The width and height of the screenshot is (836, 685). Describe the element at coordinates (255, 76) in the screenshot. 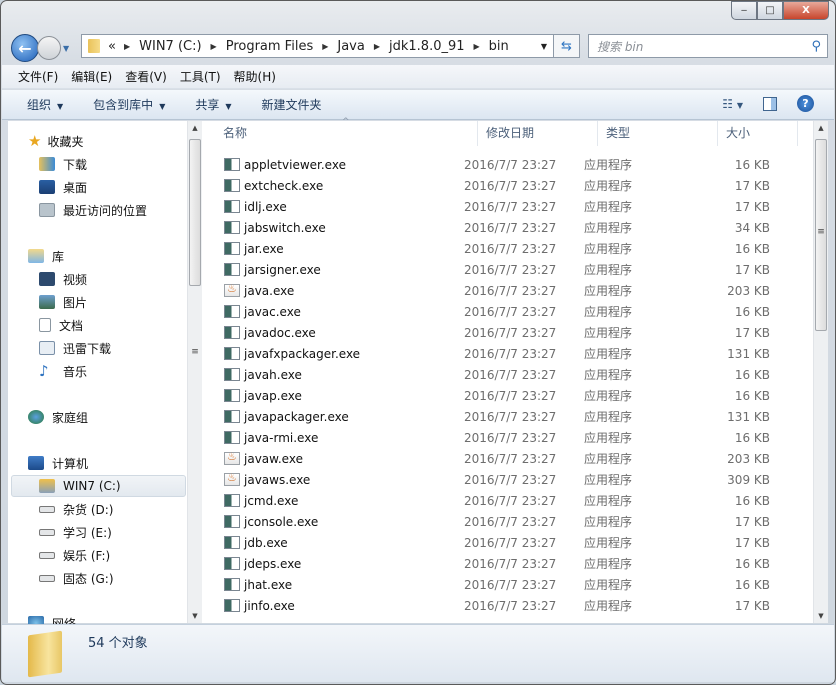

I see `menu-help: 帮助(H)` at that location.